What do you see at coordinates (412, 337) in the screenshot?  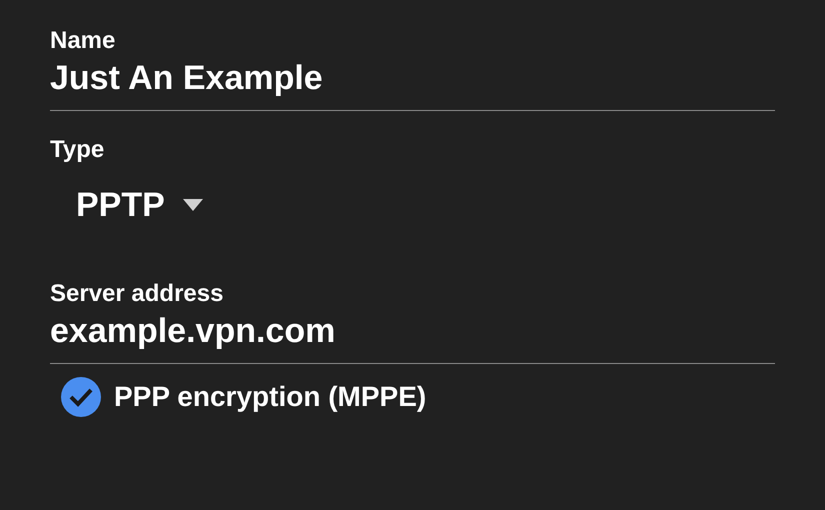 I see `server-address-field: example.vpn.com` at bounding box center [412, 337].